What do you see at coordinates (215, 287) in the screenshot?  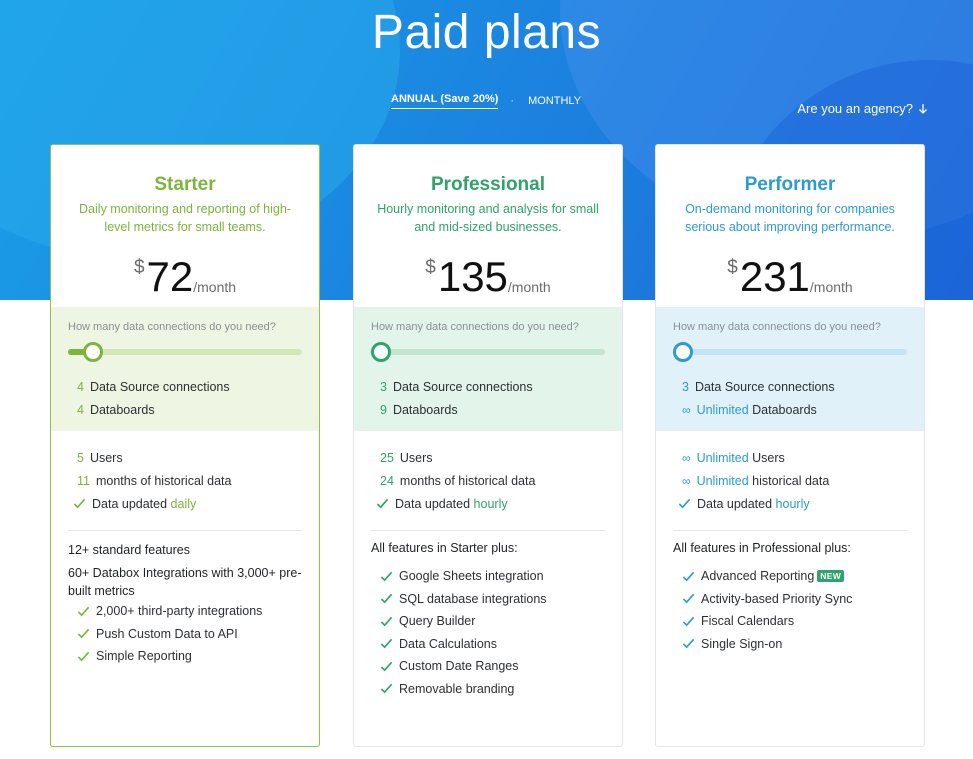 I see `price-period: /month` at bounding box center [215, 287].